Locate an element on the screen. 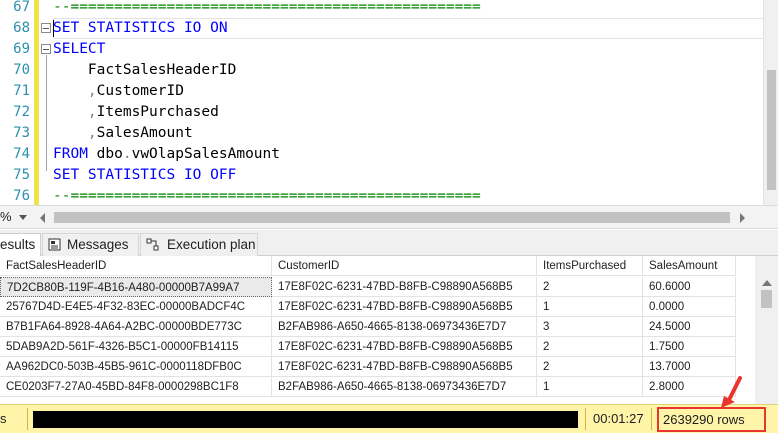 The image size is (778, 433). execution-plan-icon is located at coordinates (152, 244).